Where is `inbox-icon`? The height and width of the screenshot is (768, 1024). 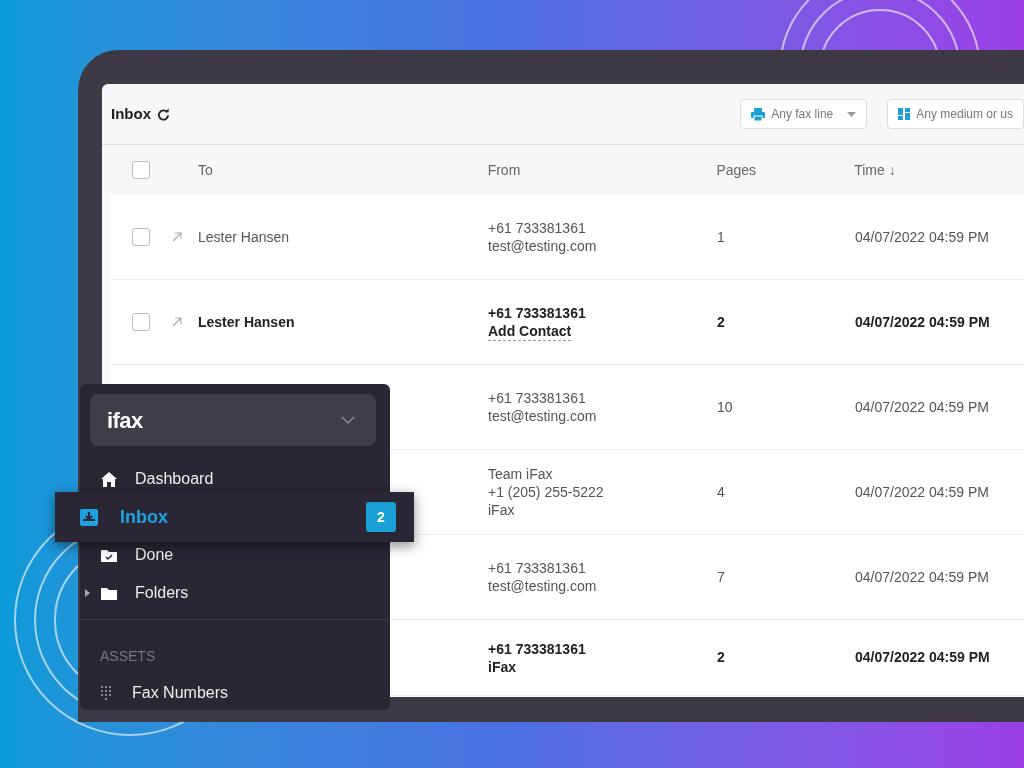 inbox-icon is located at coordinates (89, 517).